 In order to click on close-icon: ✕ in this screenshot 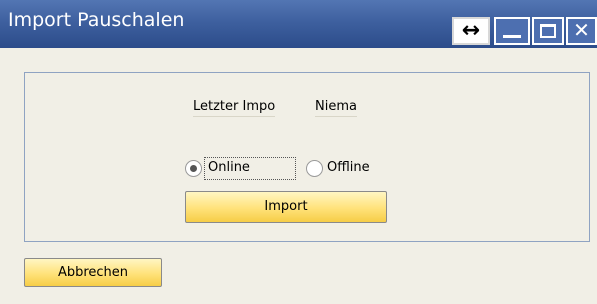, I will do `click(581, 30)`.